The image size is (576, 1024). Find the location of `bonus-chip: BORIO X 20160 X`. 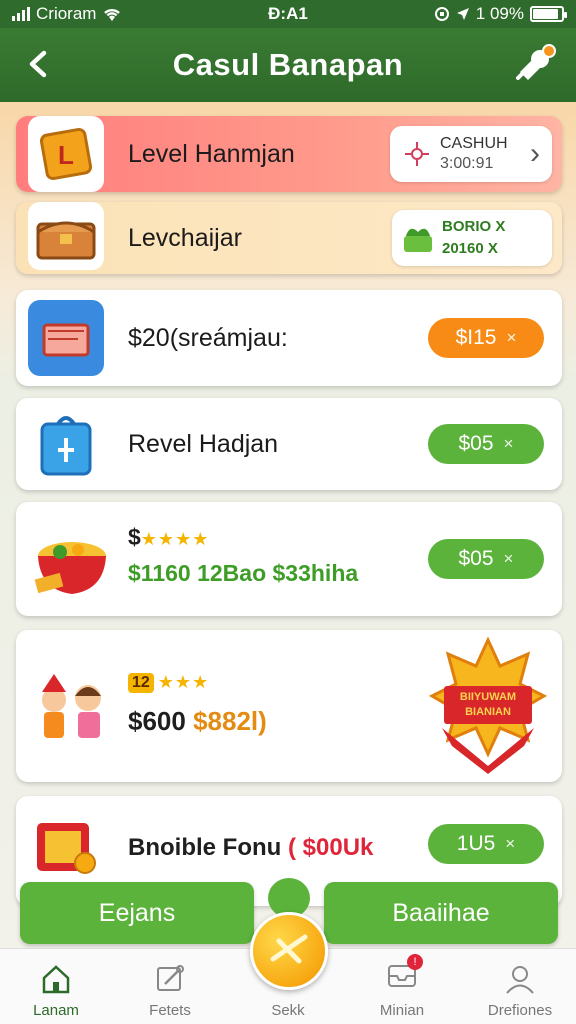

bonus-chip: BORIO X 20160 X is located at coordinates (472, 238).